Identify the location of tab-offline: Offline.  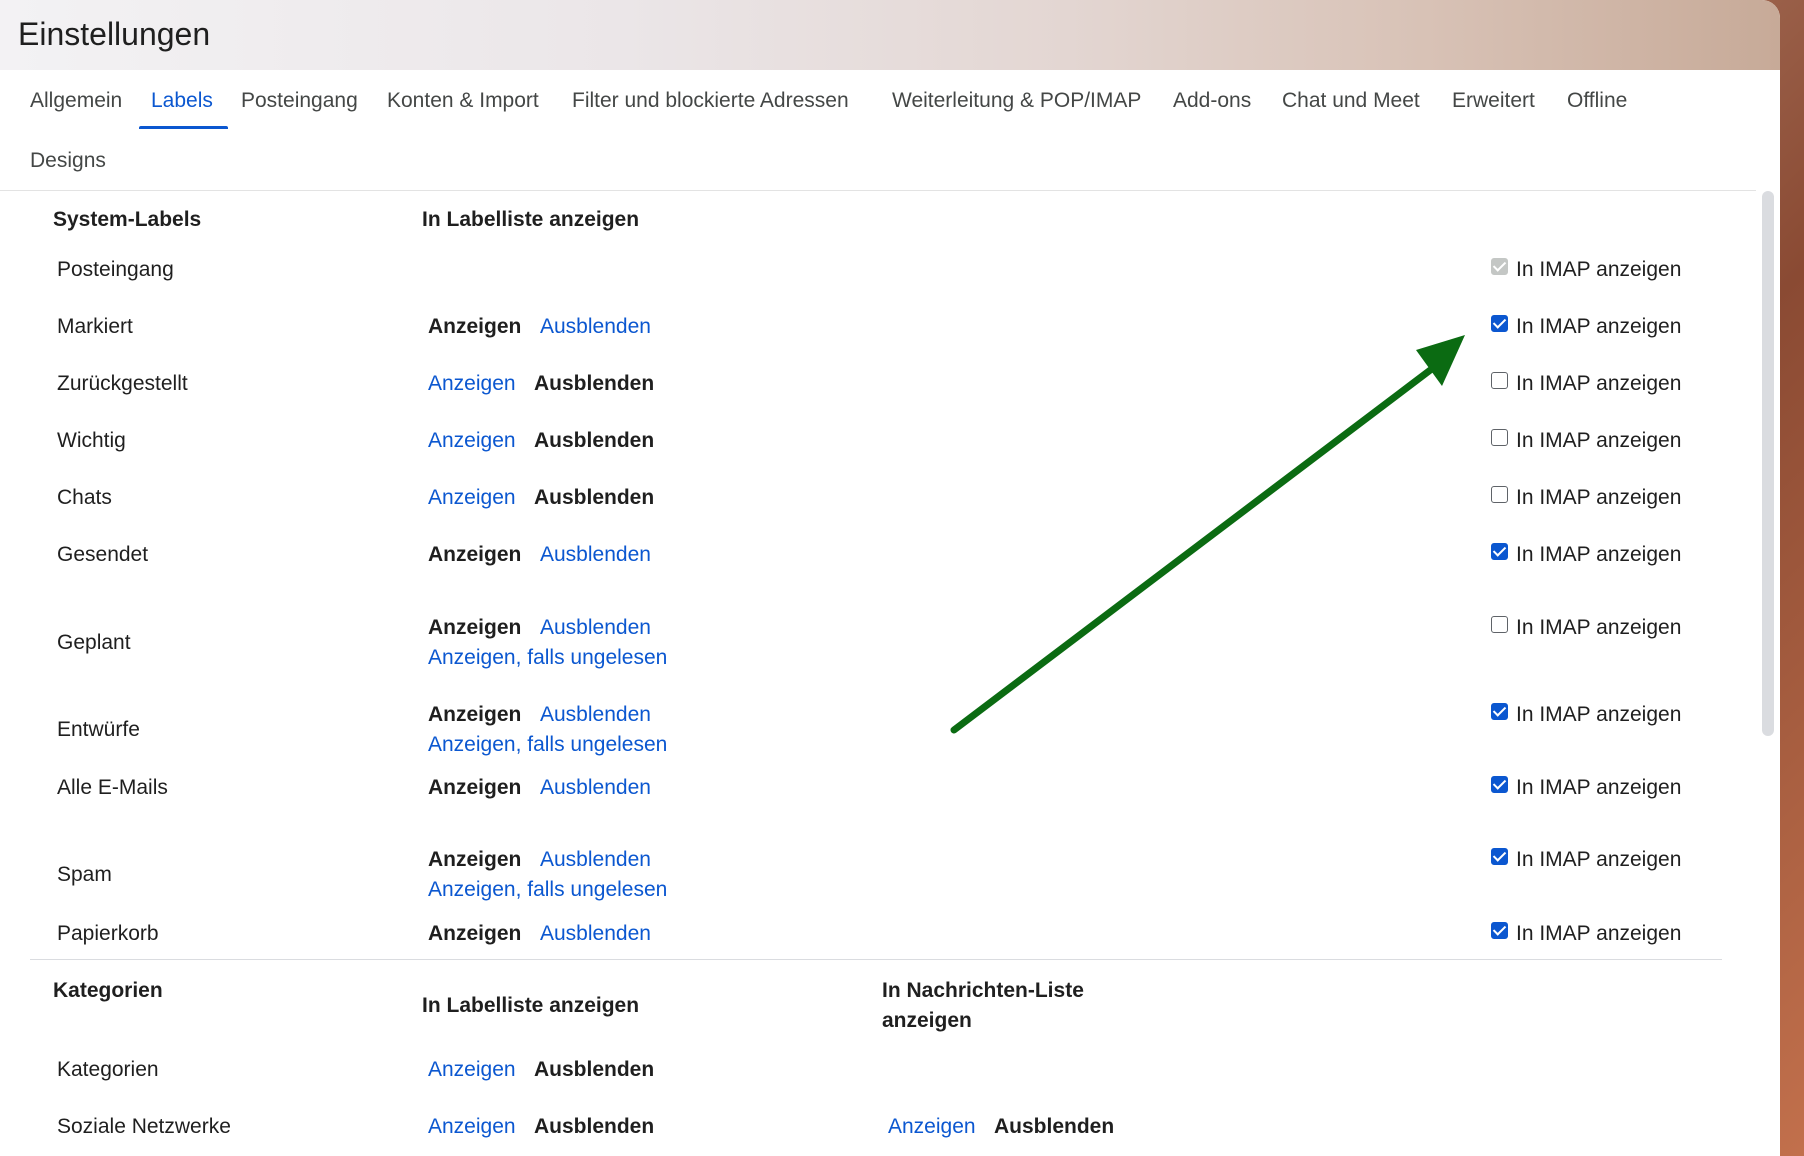
(1597, 101).